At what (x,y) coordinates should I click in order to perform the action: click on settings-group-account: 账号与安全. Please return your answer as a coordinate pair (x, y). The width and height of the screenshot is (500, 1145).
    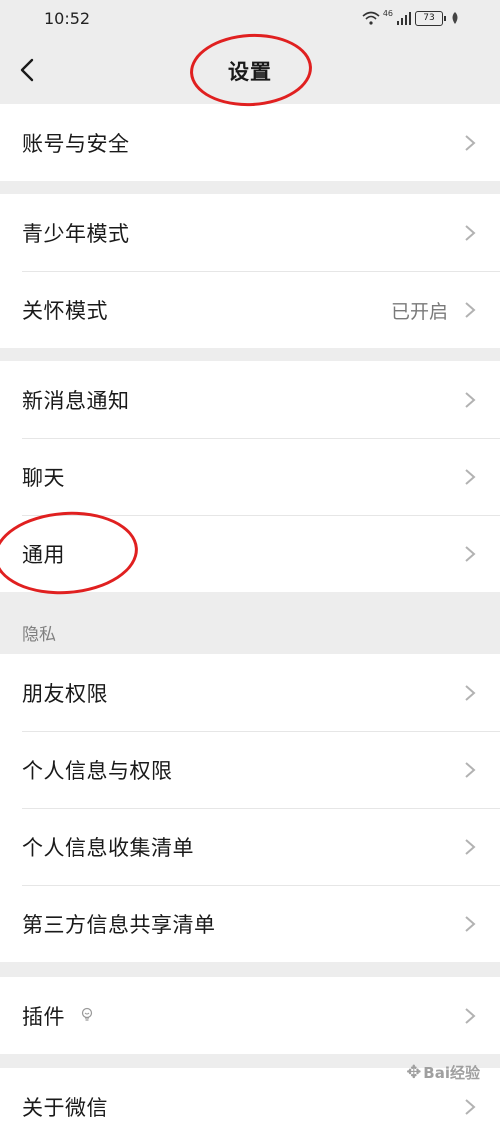
    Looking at the image, I should click on (250, 142).